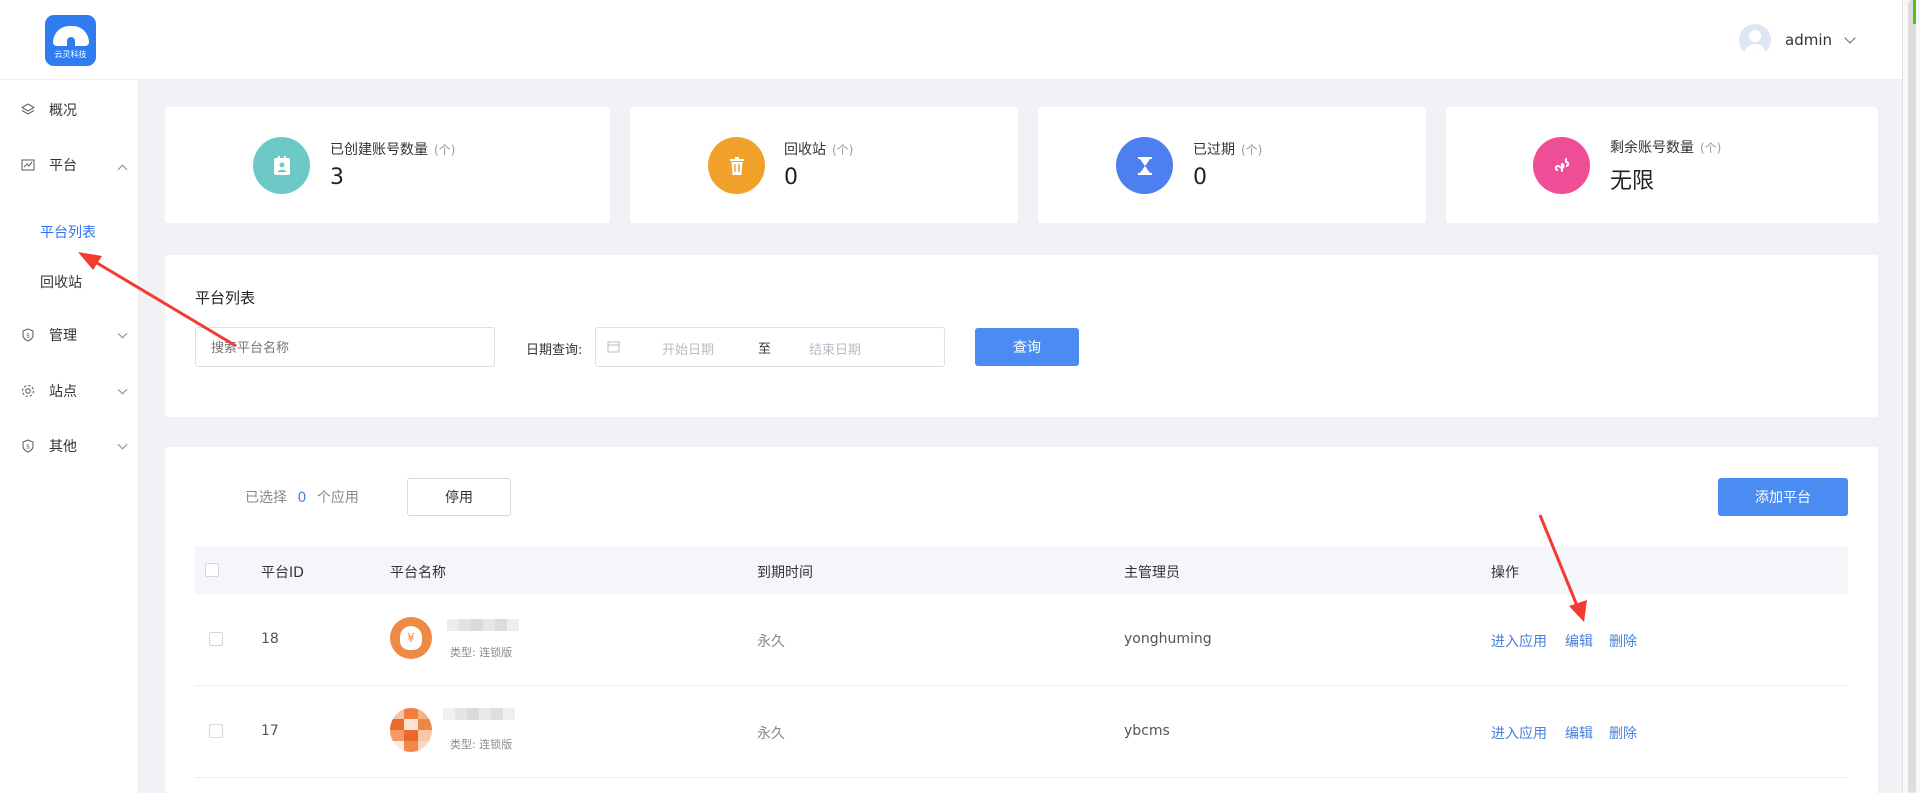  Describe the element at coordinates (119, 167) in the screenshot. I see `chevron-up-icon` at that location.